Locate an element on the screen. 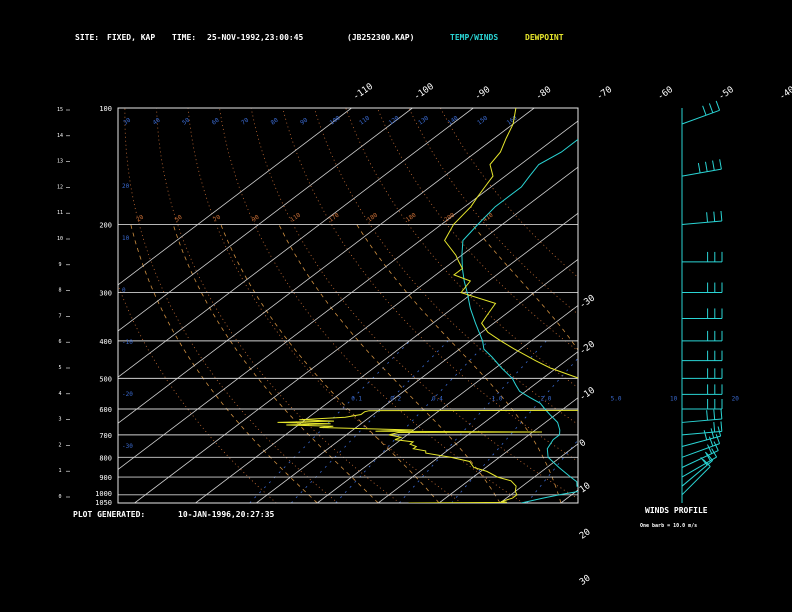 This screenshot has width=792, height=612. upper-theta-label: 100 is located at coordinates (335, 120).